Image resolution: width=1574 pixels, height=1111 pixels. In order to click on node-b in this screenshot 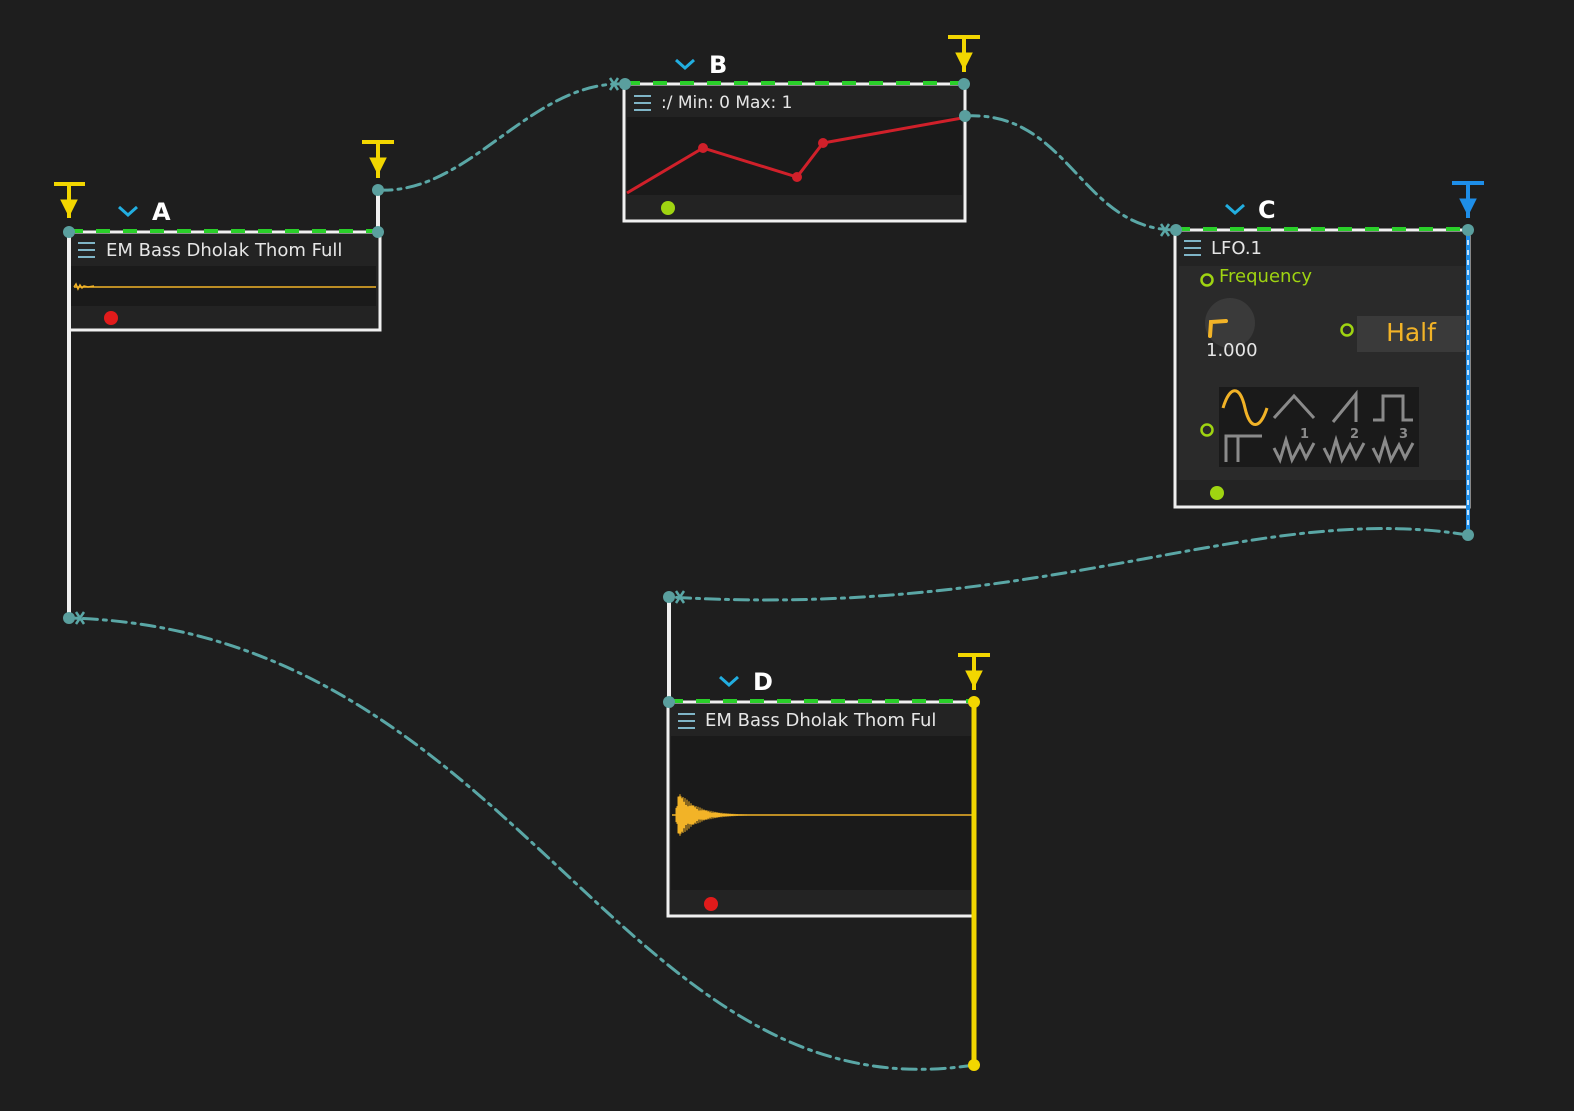, I will do `click(794, 129)`.